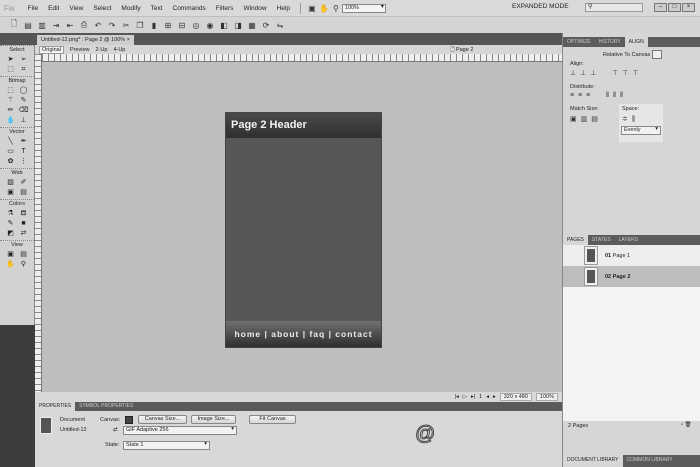  Describe the element at coordinates (182, 25) in the screenshot. I see `ungroup-icon: ⊟` at that location.